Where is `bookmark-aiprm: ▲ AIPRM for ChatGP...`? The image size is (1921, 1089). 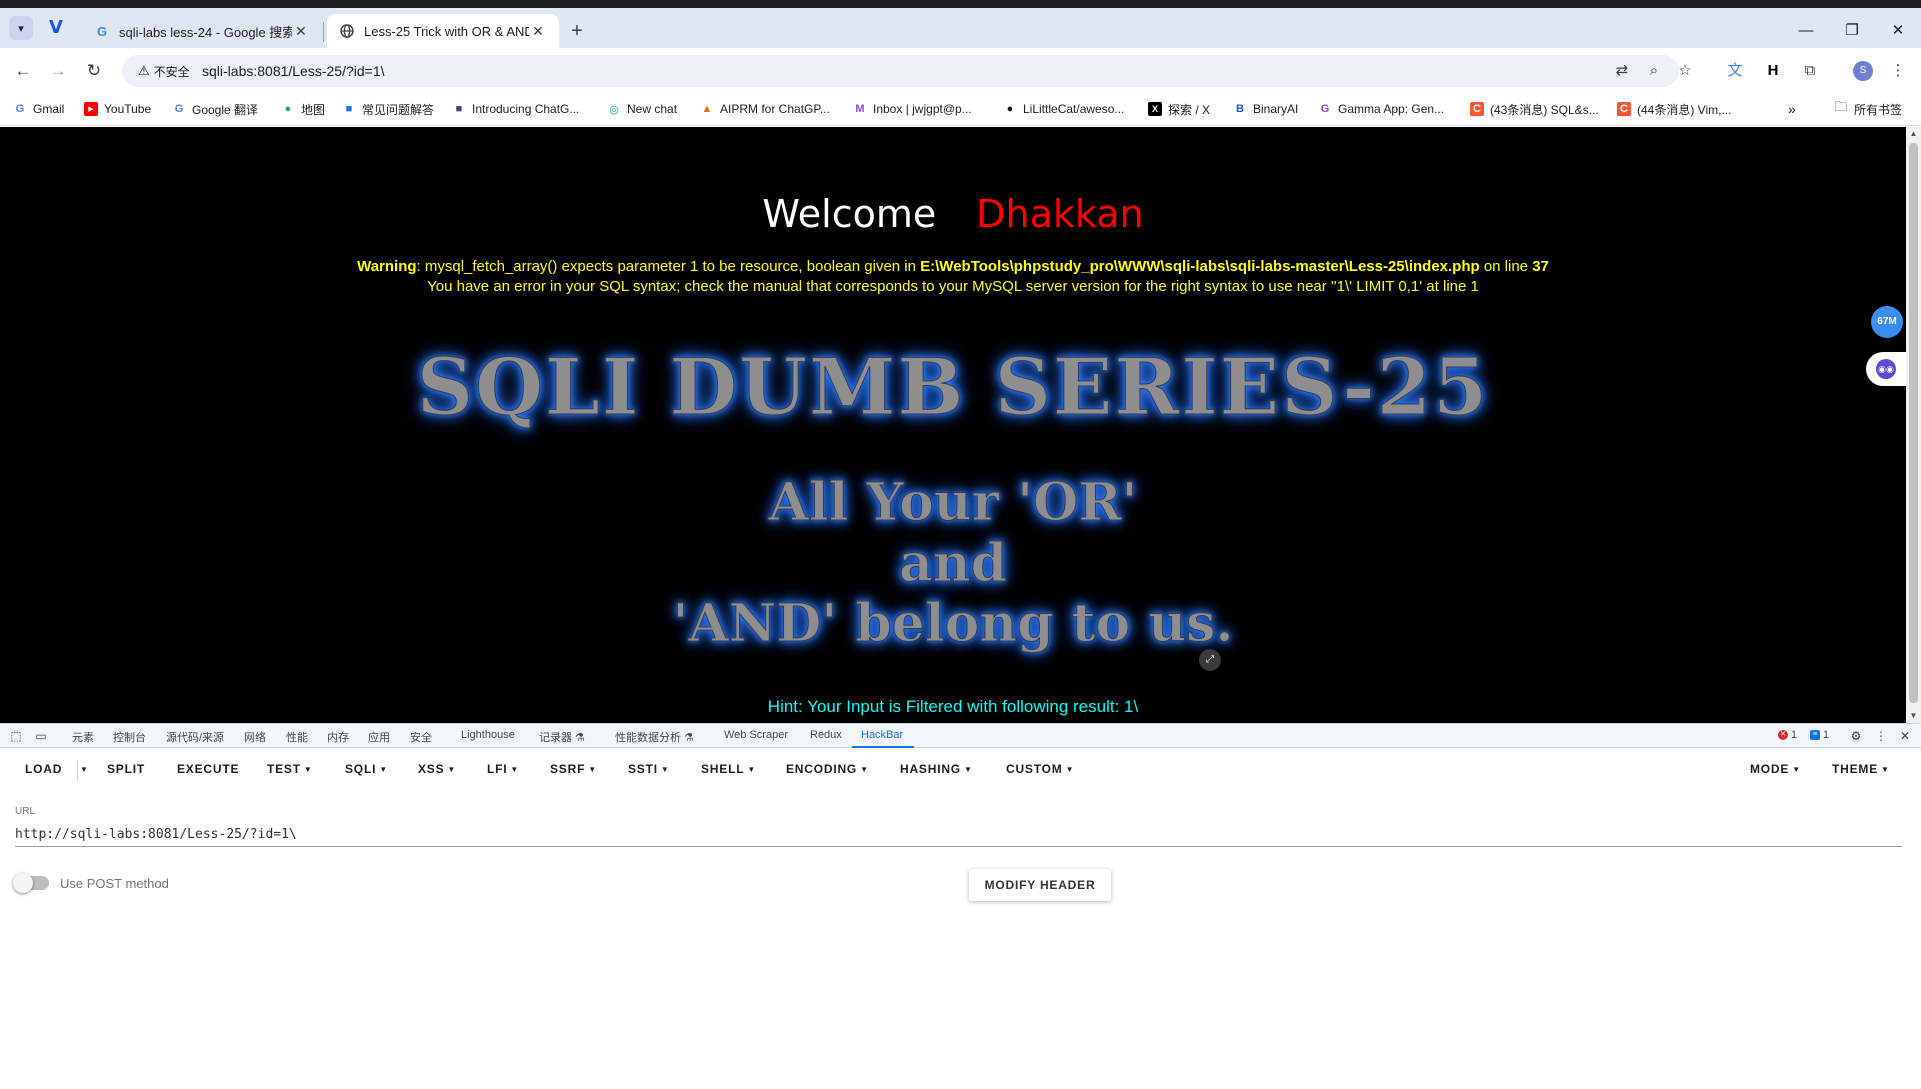
bookmark-aiprm: ▲ AIPRM for ChatGP... is located at coordinates (765, 109).